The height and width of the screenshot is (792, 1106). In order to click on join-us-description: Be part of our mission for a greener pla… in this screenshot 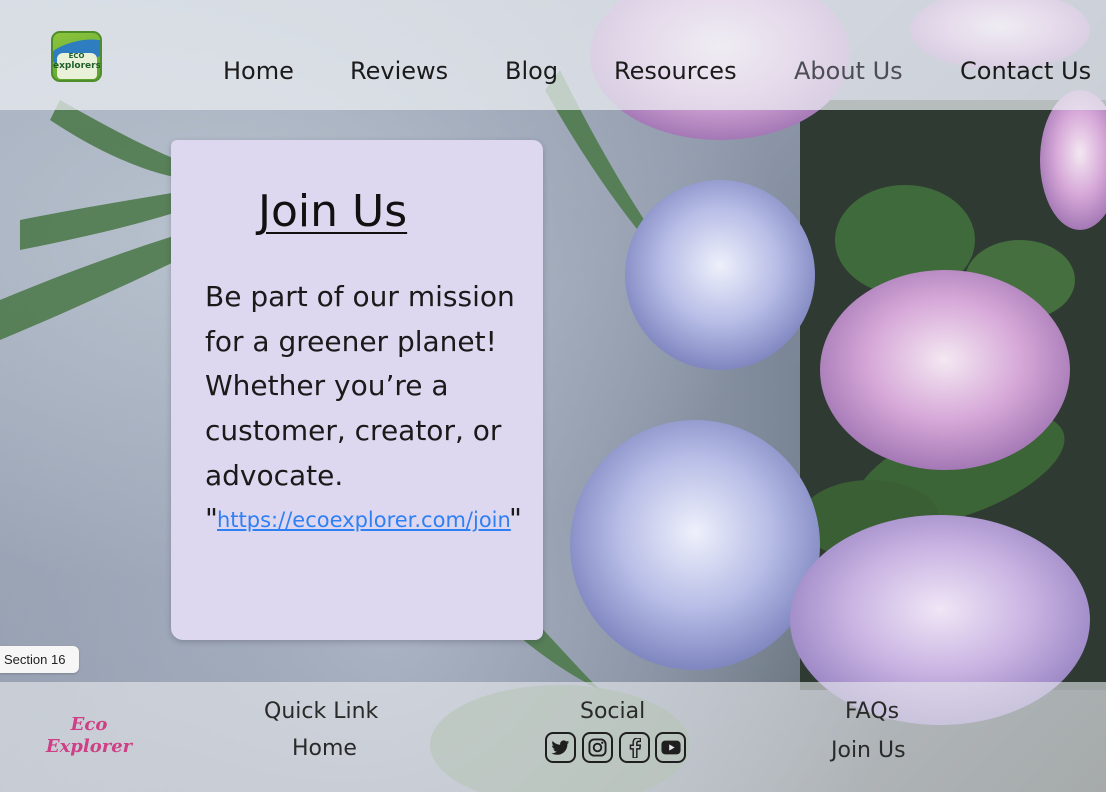, I will do `click(360, 386)`.